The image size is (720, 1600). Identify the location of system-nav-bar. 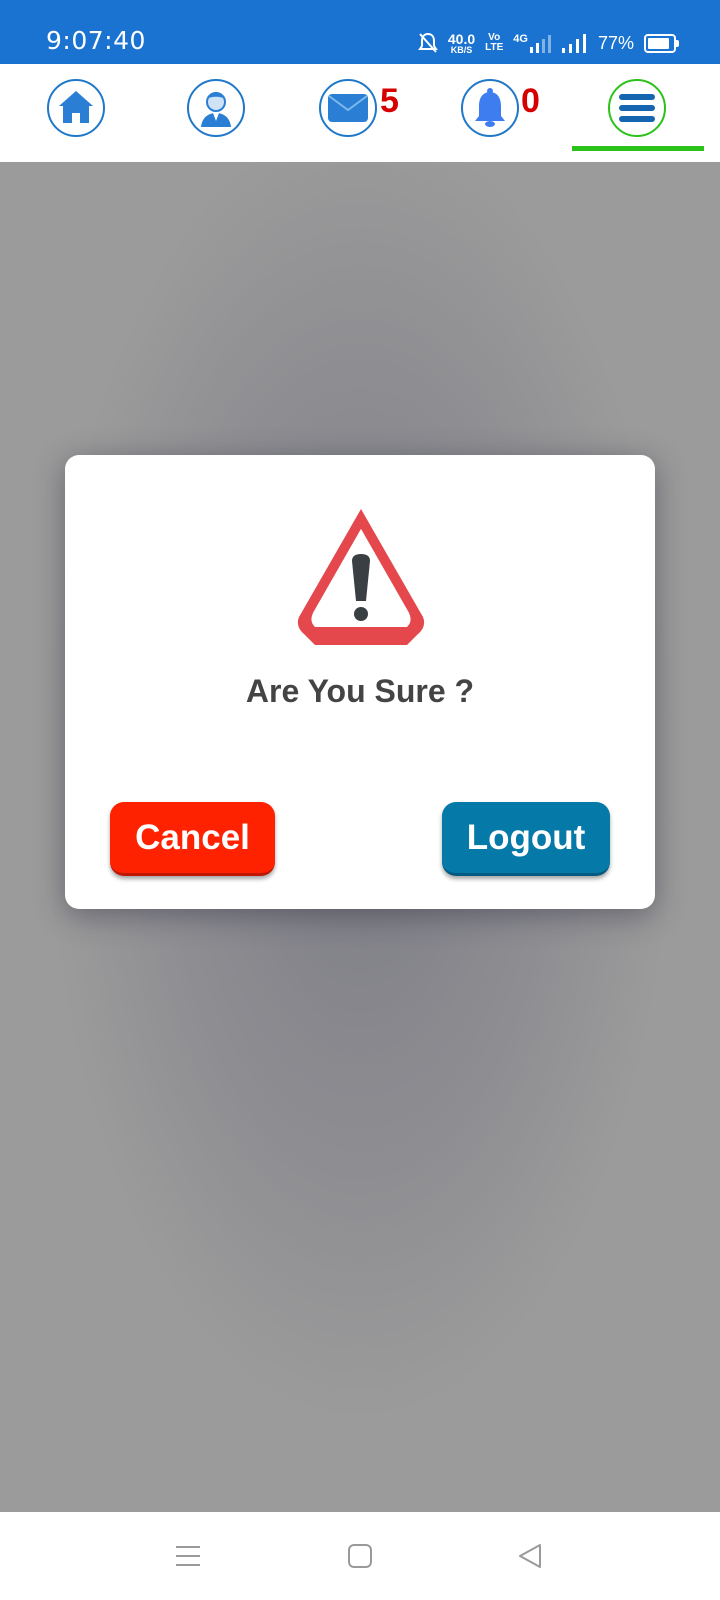
(360, 1556).